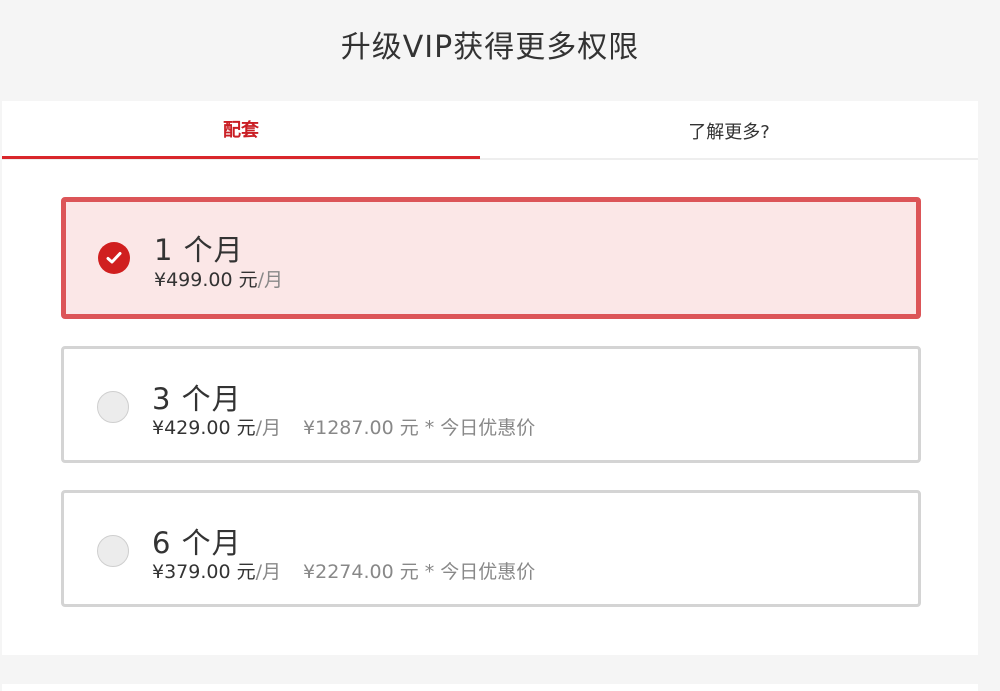  I want to click on plan-original-price: ¥1287.00 元 * 今日优惠价, so click(419, 428).